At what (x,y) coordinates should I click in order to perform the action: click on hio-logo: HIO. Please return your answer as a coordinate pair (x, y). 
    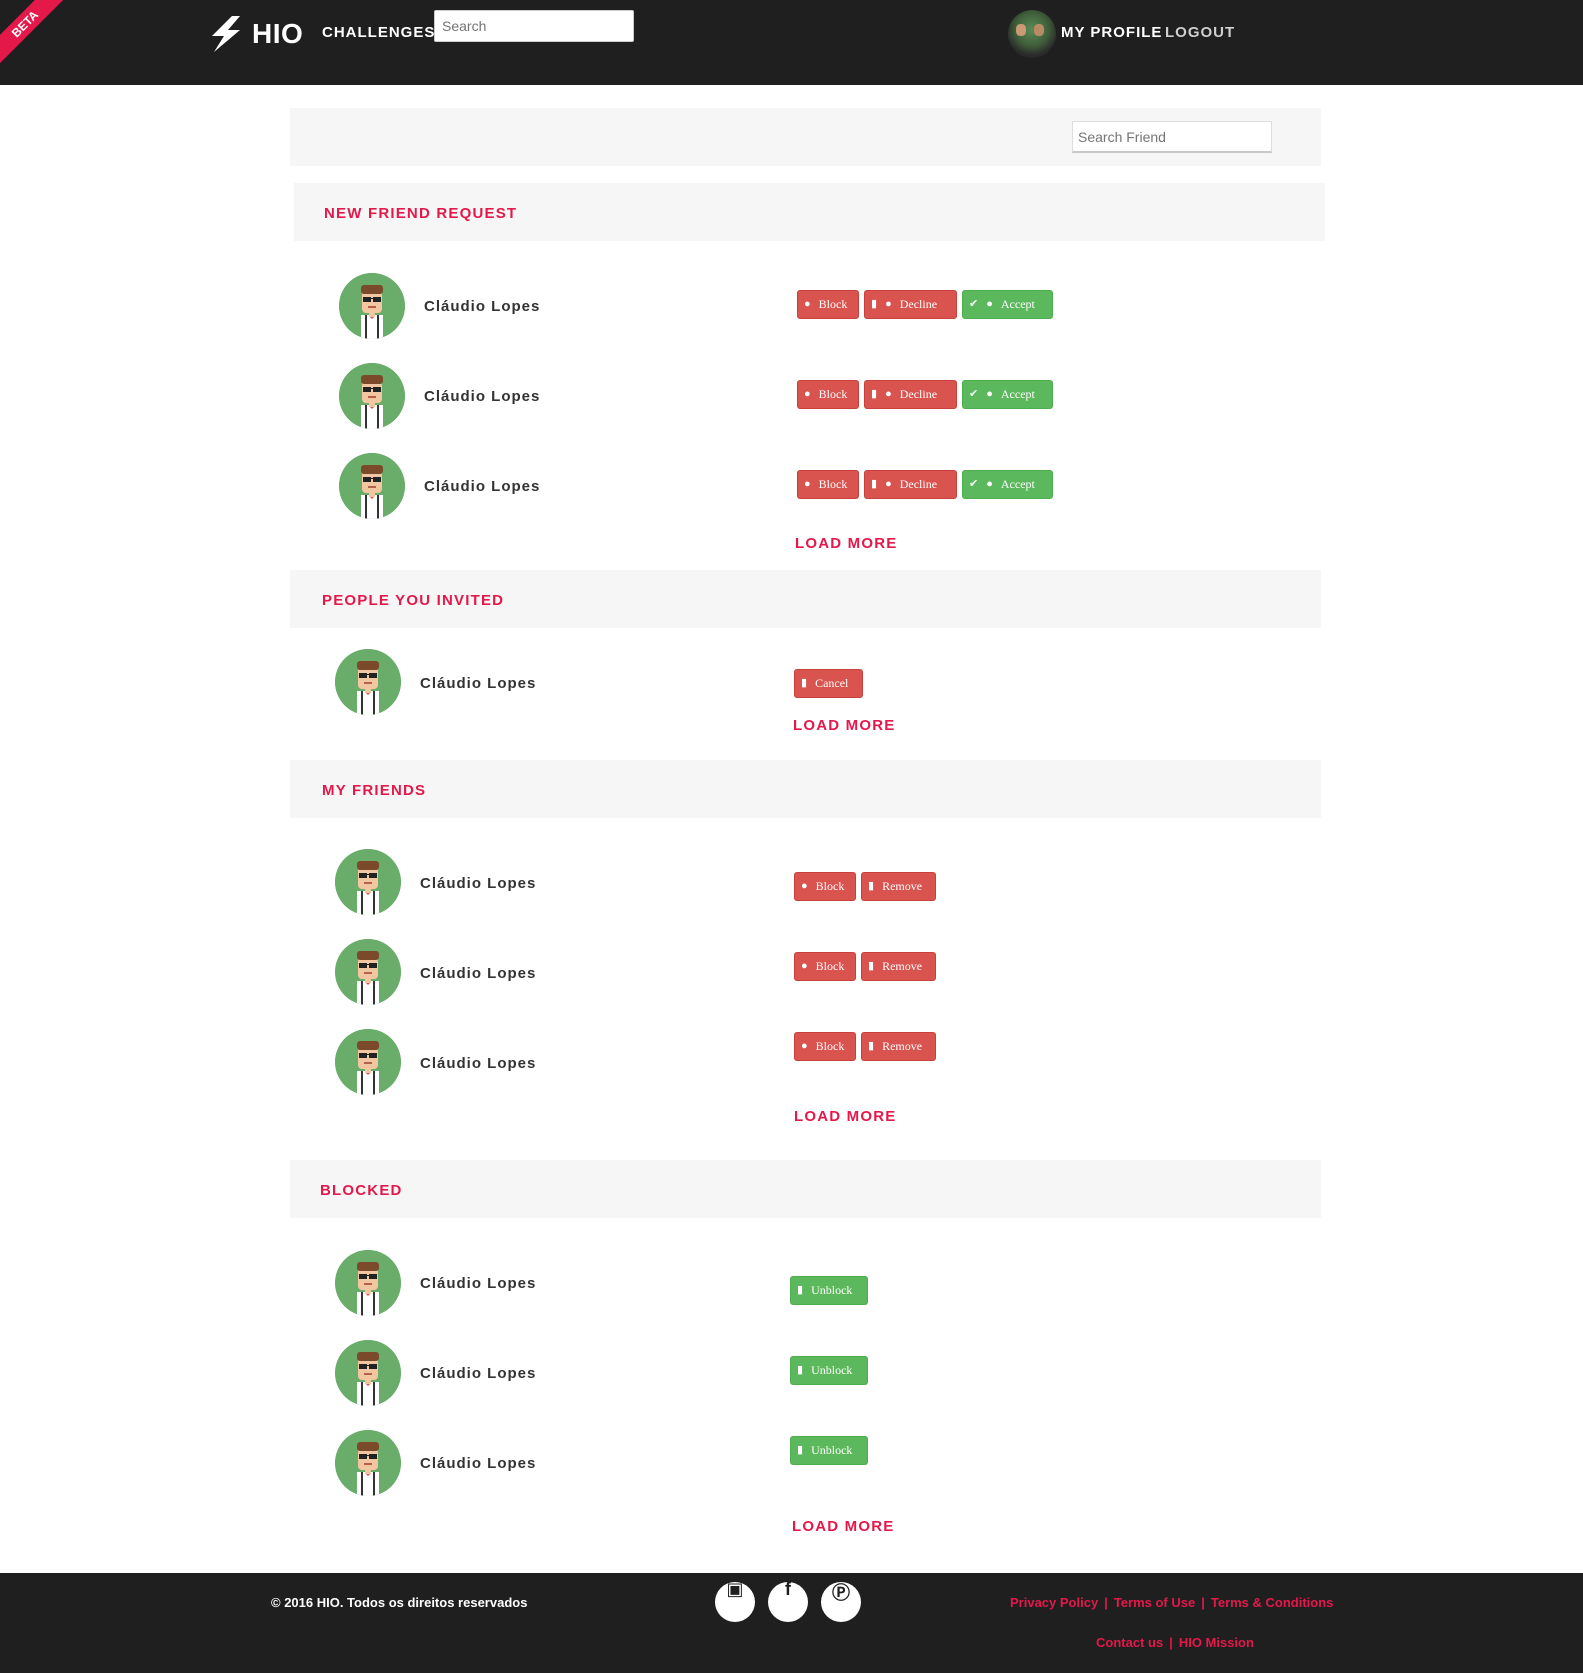
    Looking at the image, I should click on (254, 34).